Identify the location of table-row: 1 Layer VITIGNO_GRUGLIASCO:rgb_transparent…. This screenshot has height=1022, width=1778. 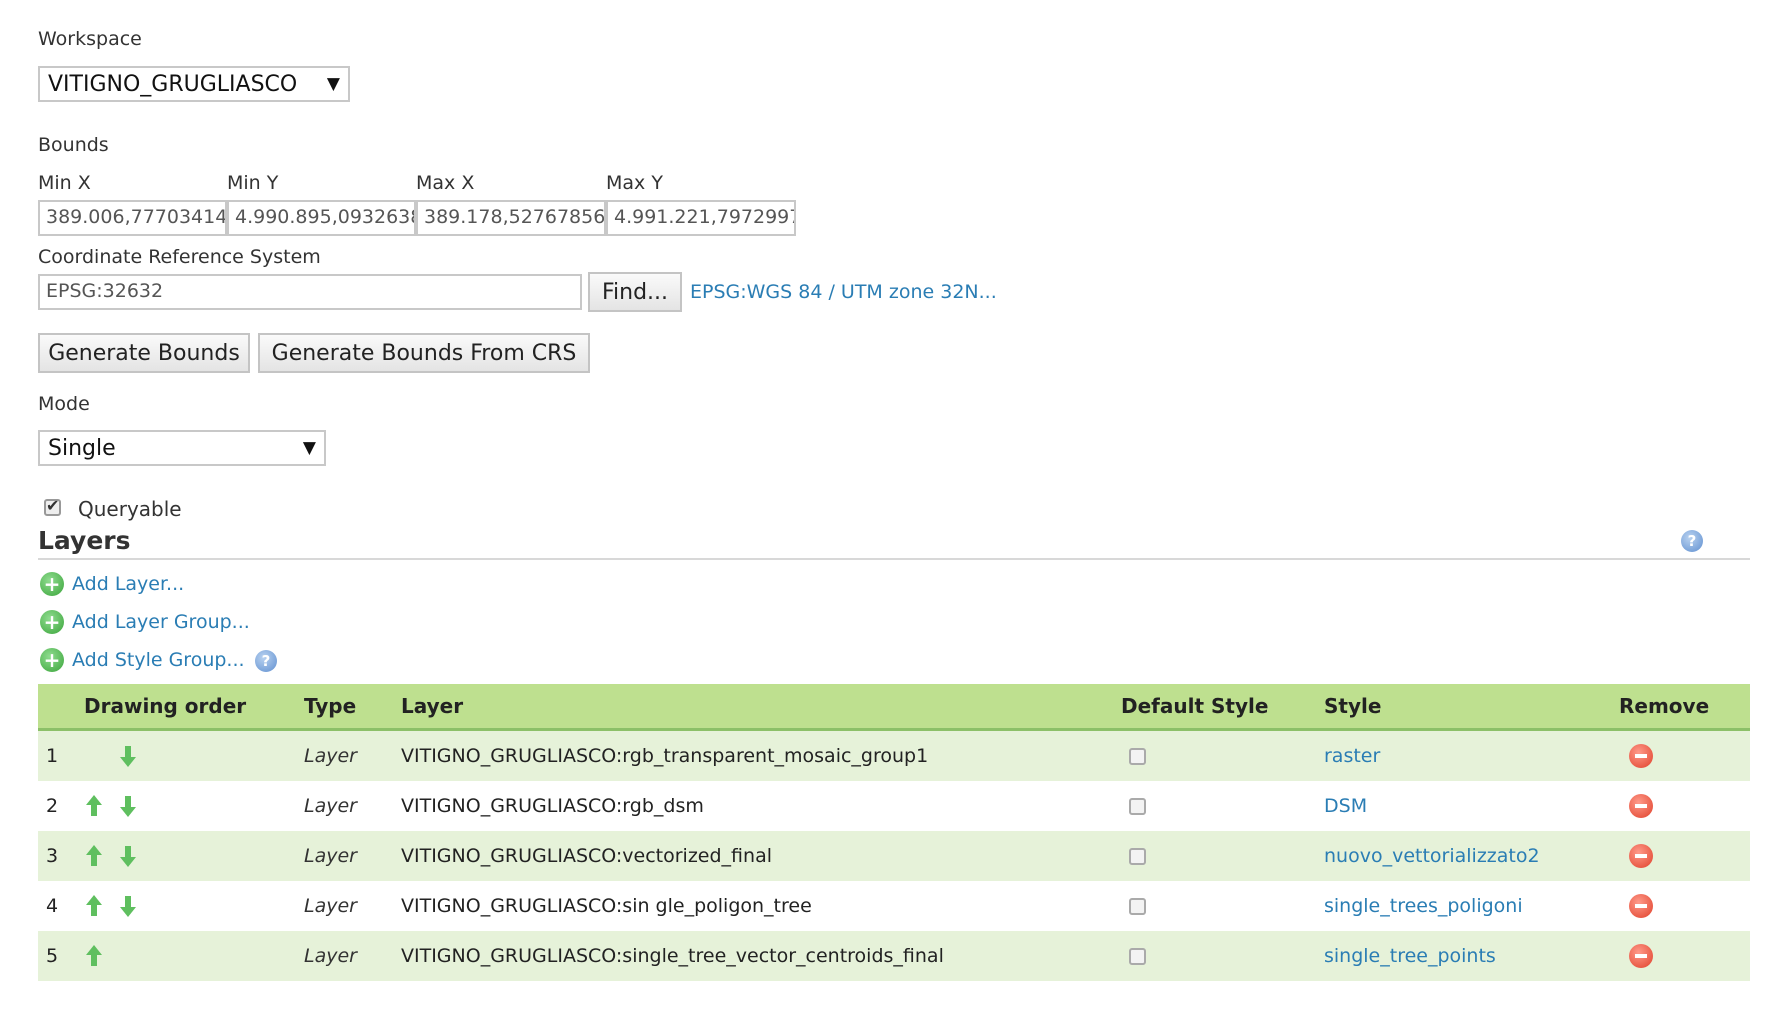
(894, 755).